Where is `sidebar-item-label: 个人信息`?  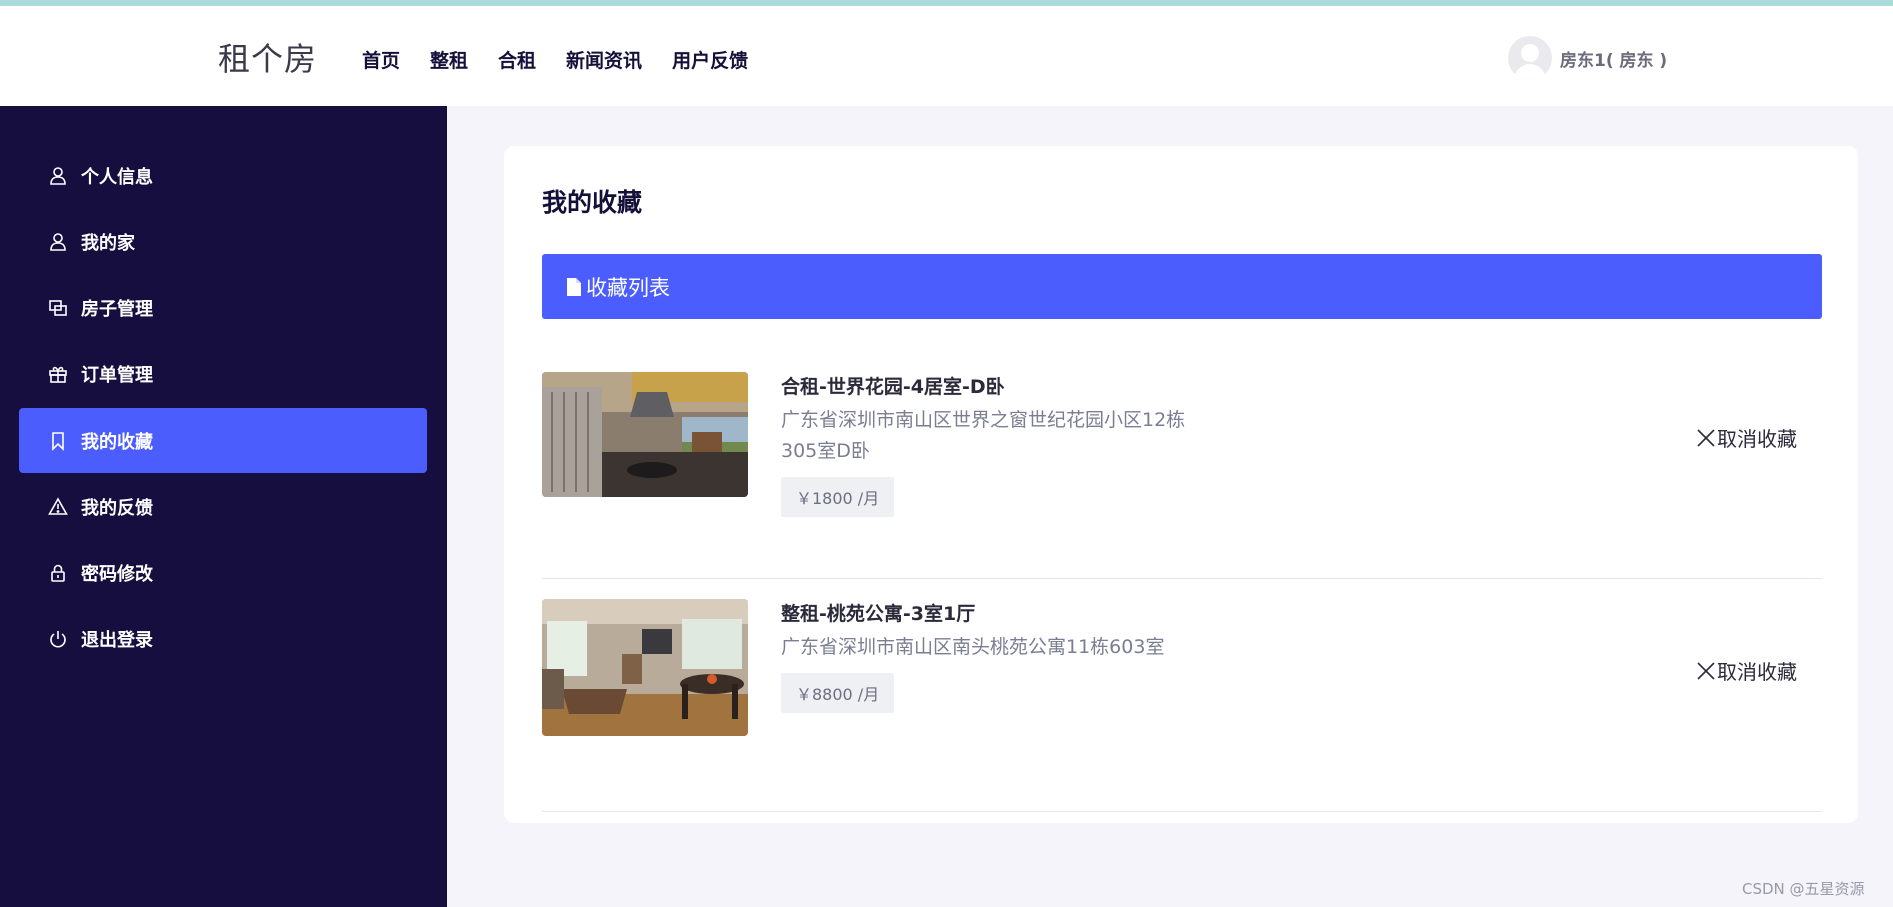
sidebar-item-label: 个人信息 is located at coordinates (117, 177).